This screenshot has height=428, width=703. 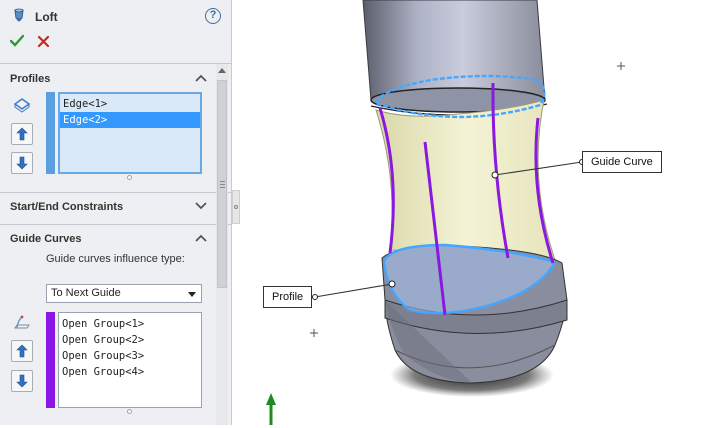 What do you see at coordinates (22, 105) in the screenshot?
I see `profile-selection-icon` at bounding box center [22, 105].